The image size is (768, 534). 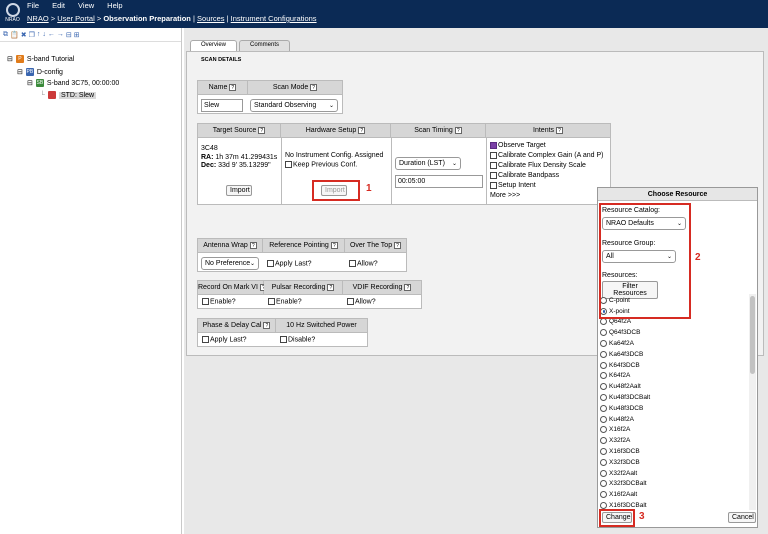 What do you see at coordinates (60, 34) in the screenshot?
I see `move-right-icon: →` at bounding box center [60, 34].